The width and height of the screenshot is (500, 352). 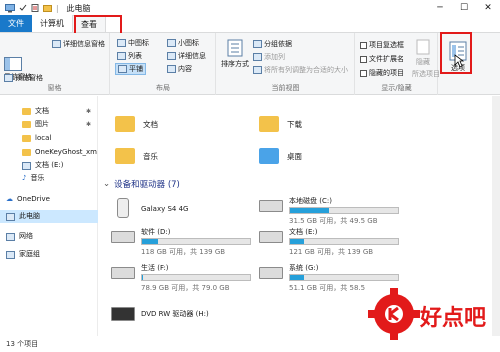 I want to click on layout-tiles: 平铺, so click(x=130, y=69).